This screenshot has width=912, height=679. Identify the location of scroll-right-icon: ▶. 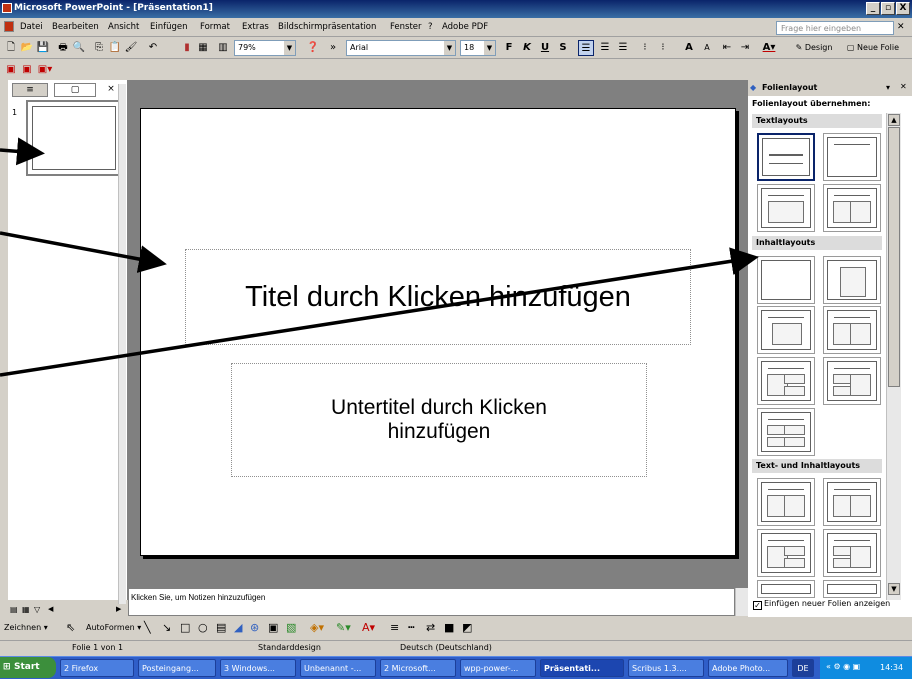
(118, 609).